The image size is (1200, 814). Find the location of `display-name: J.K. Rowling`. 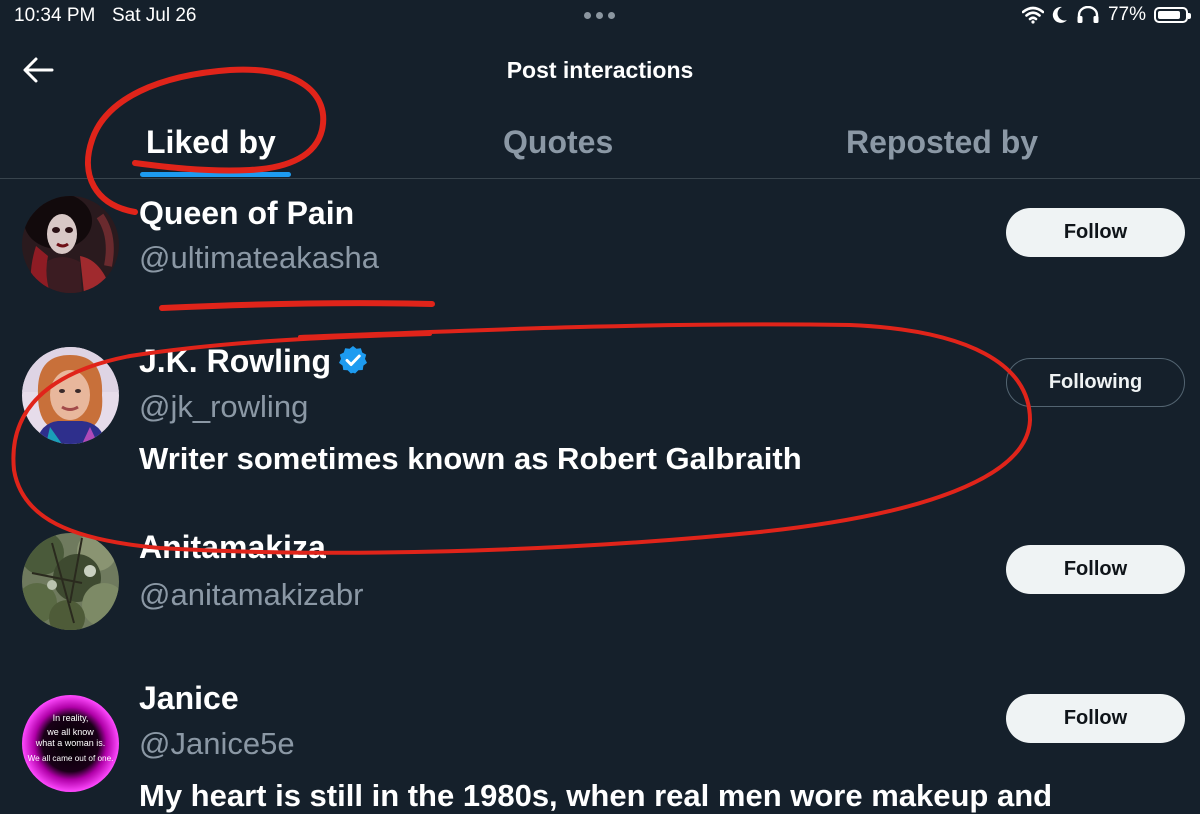

display-name: J.K. Rowling is located at coordinates (254, 361).